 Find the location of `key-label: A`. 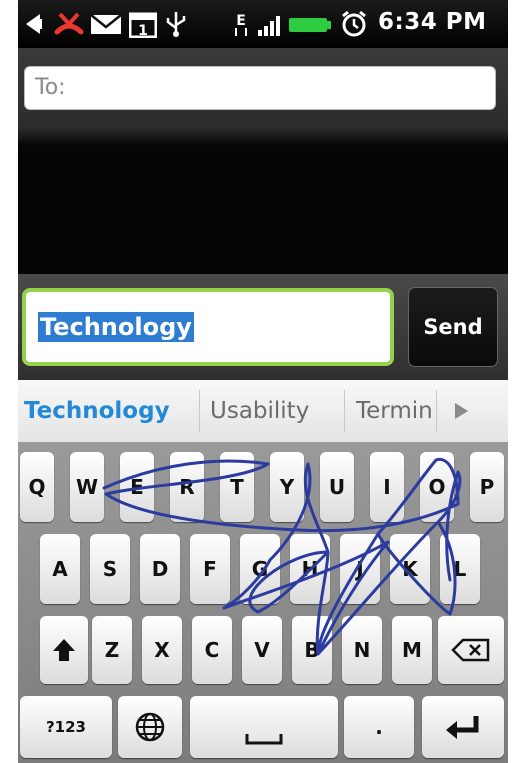

key-label: A is located at coordinates (60, 569).